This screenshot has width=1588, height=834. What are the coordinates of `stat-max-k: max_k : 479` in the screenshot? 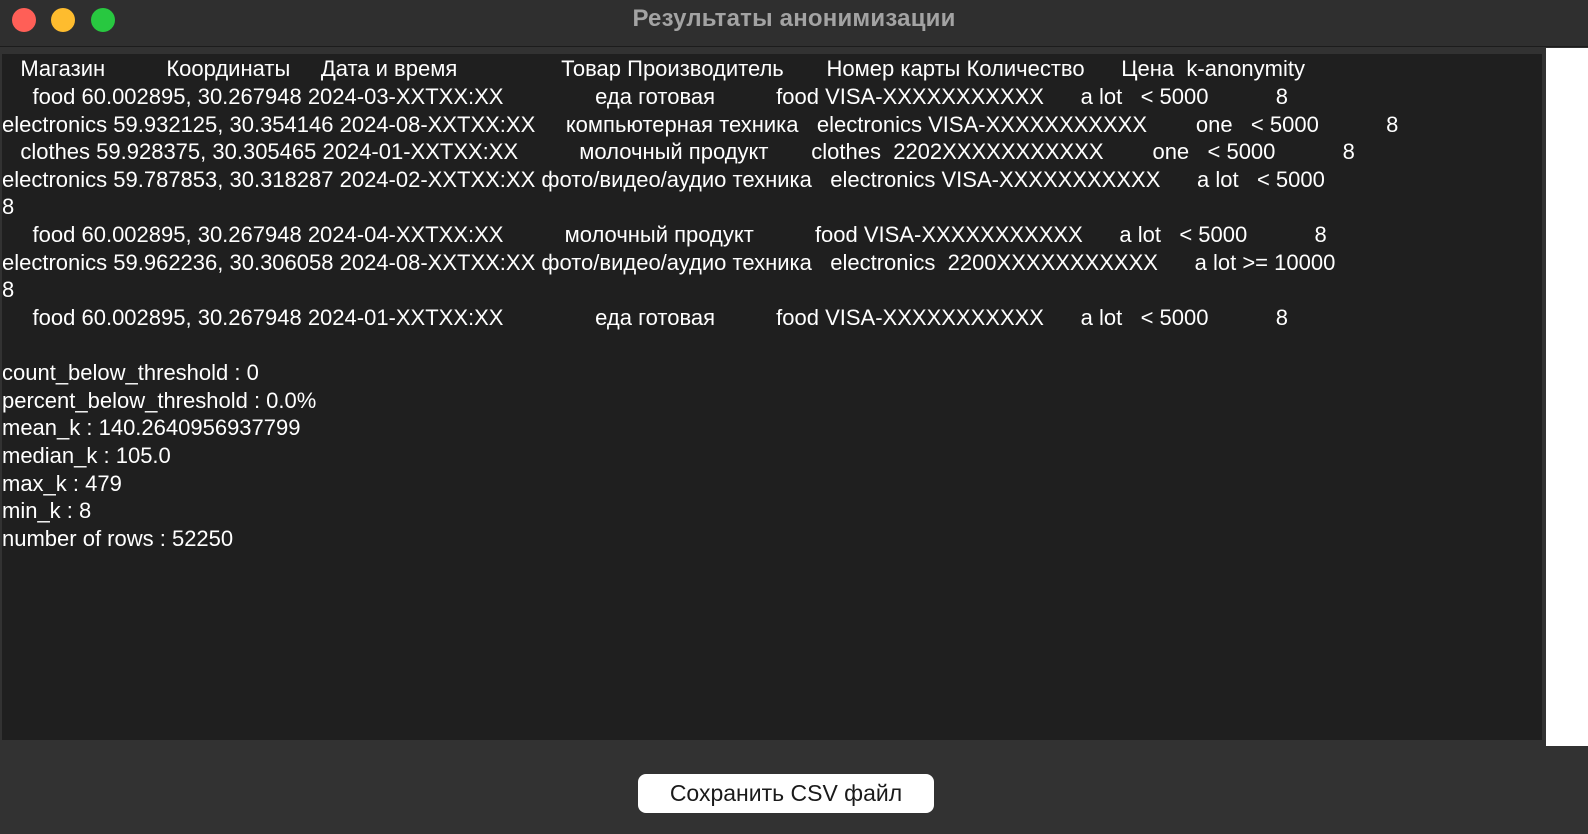 It's located at (62, 483).